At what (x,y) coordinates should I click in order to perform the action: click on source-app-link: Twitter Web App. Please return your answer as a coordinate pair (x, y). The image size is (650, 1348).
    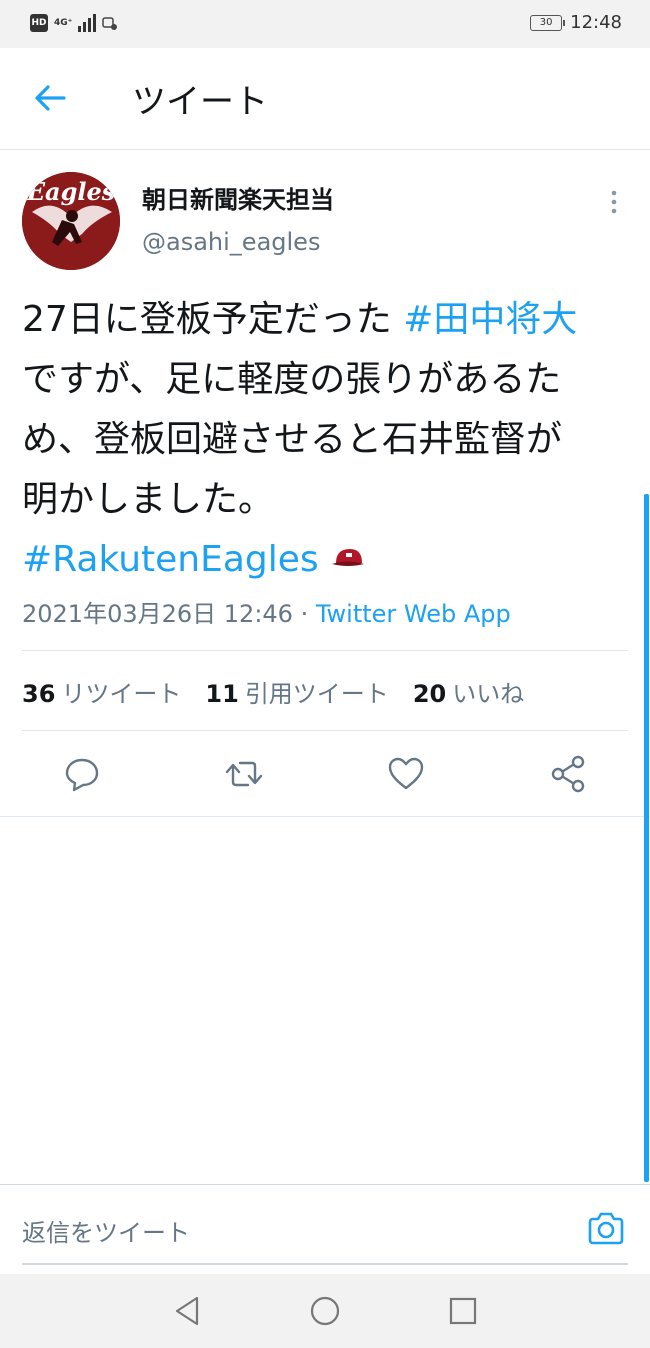
    Looking at the image, I should click on (413, 614).